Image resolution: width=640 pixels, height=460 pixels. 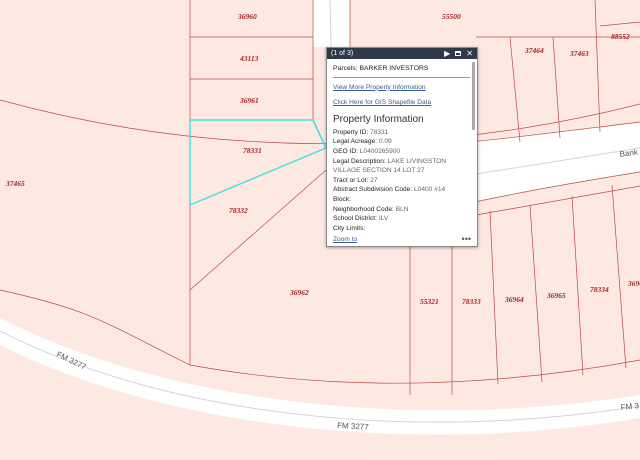 What do you see at coordinates (371, 209) in the screenshot?
I see `field-neighborhood: Neighborhood Code: BLN` at bounding box center [371, 209].